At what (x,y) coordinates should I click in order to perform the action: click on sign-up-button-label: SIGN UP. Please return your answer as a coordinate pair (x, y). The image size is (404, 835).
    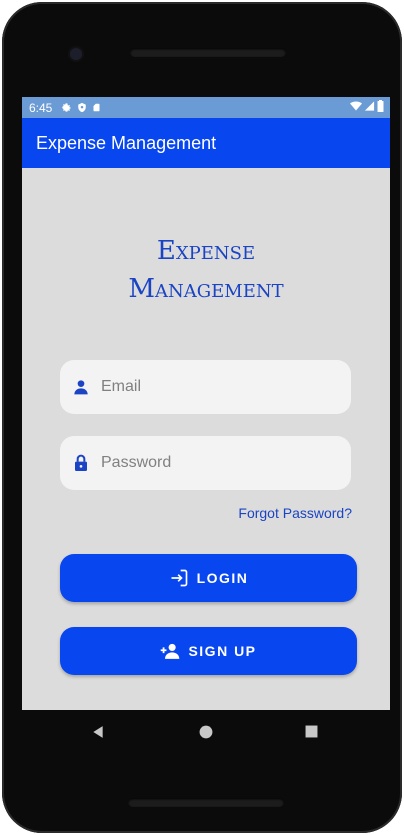
    Looking at the image, I should click on (222, 651).